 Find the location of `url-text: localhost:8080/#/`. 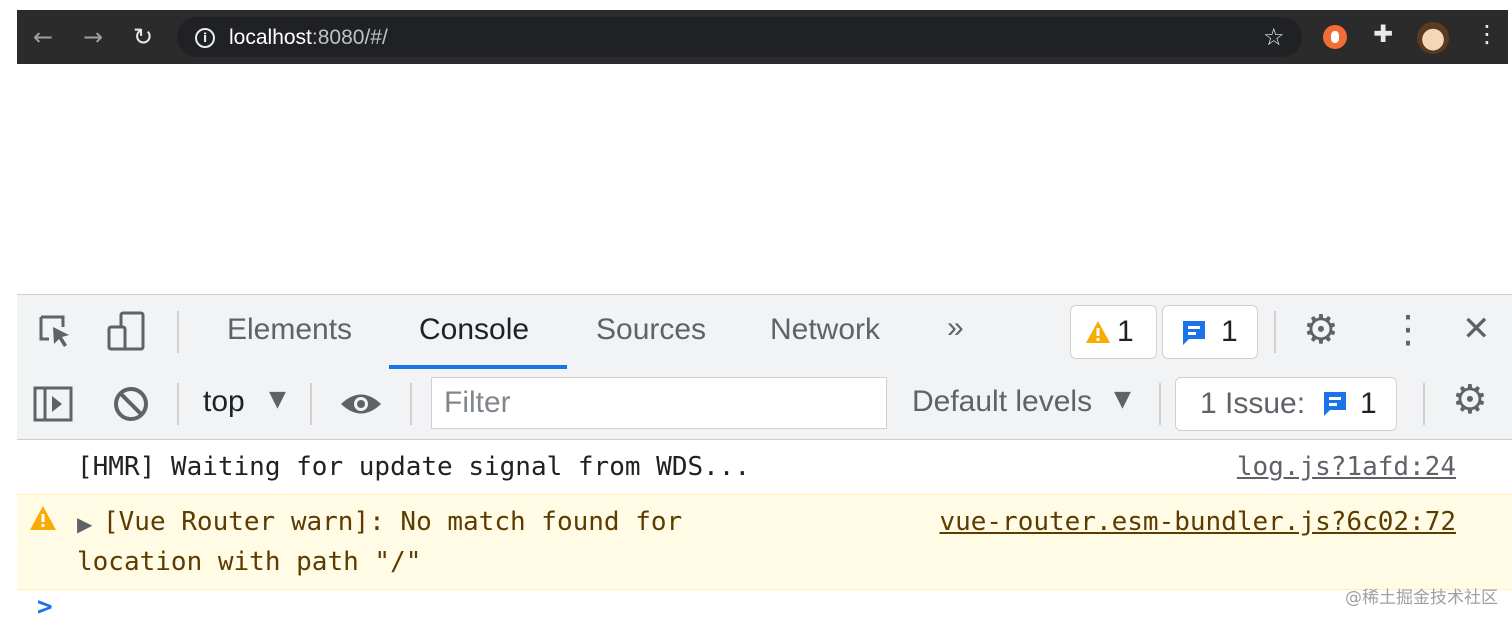

url-text: localhost:8080/#/ is located at coordinates (308, 38).